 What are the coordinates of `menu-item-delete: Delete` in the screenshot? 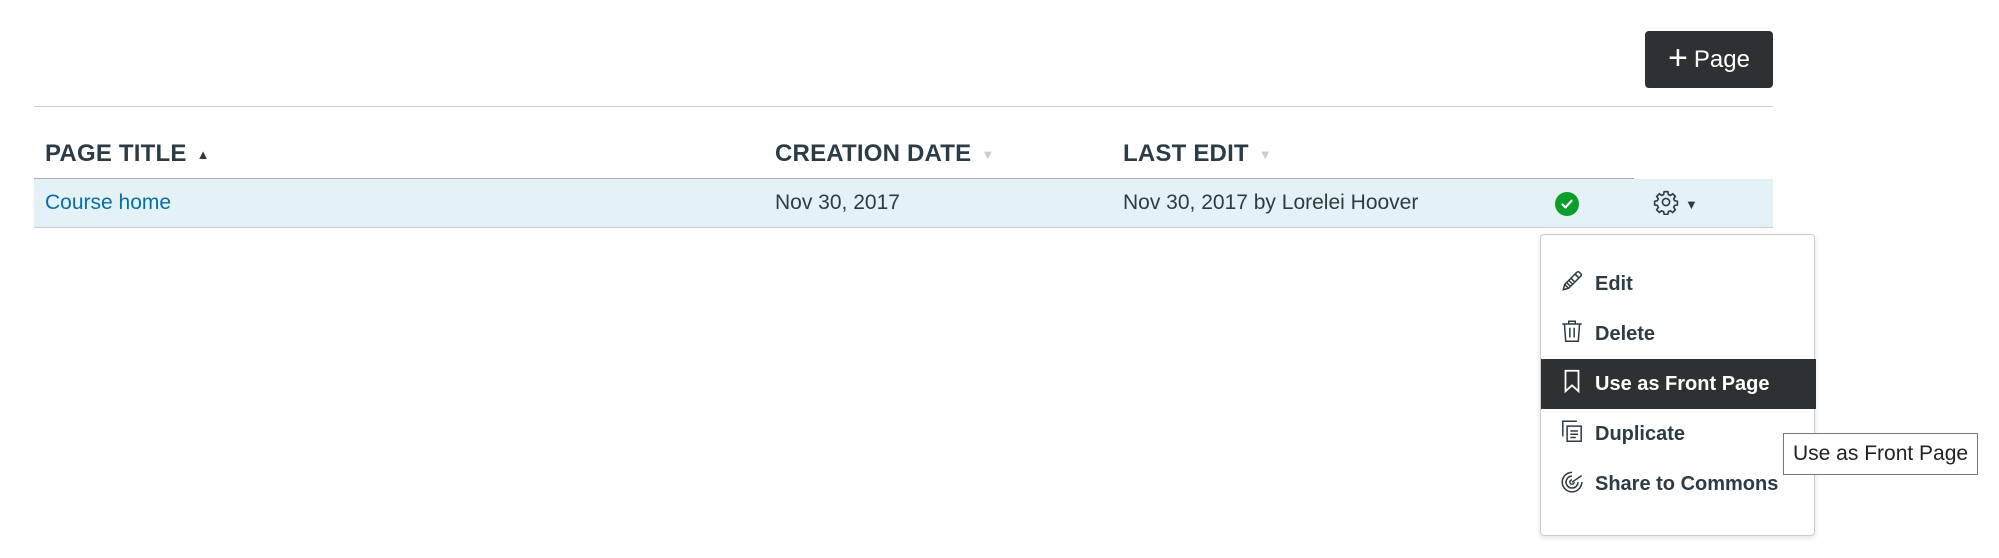 It's located at (1678, 334).